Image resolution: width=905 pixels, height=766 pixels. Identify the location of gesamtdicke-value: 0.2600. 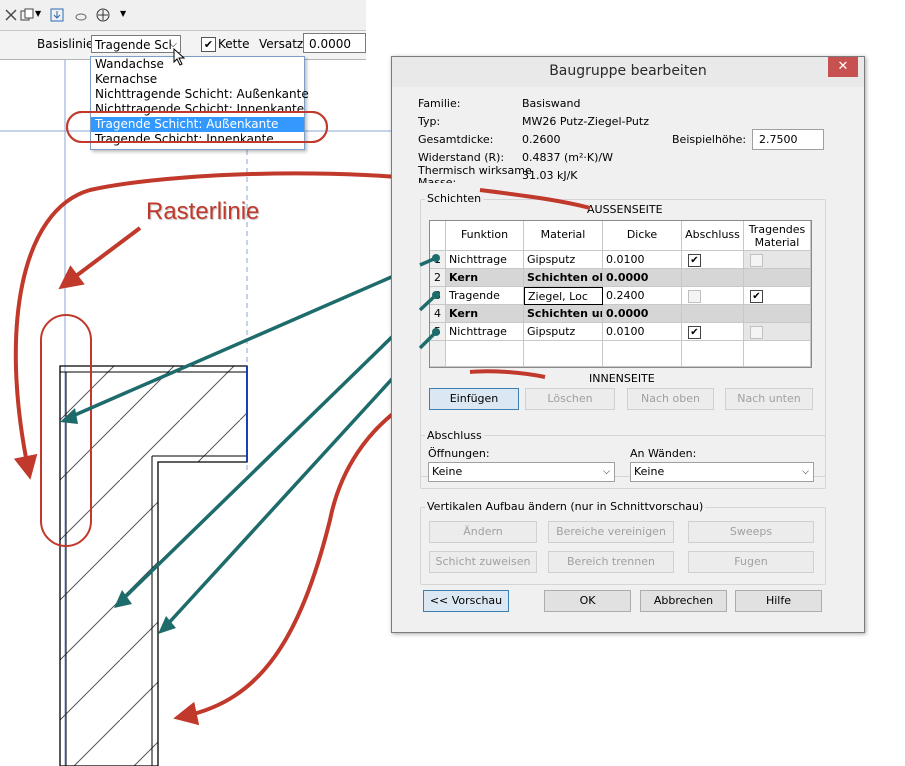
(541, 139).